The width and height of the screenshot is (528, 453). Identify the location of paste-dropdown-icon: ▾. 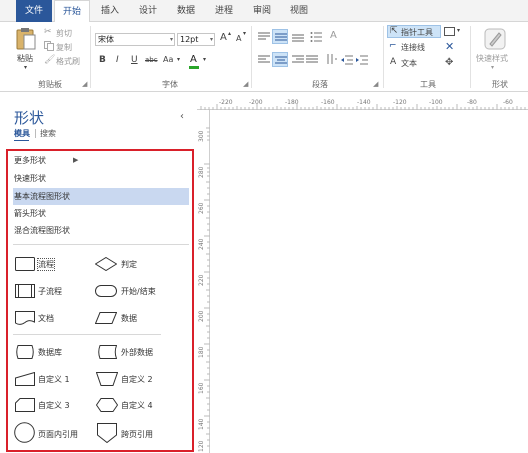
(25, 67).